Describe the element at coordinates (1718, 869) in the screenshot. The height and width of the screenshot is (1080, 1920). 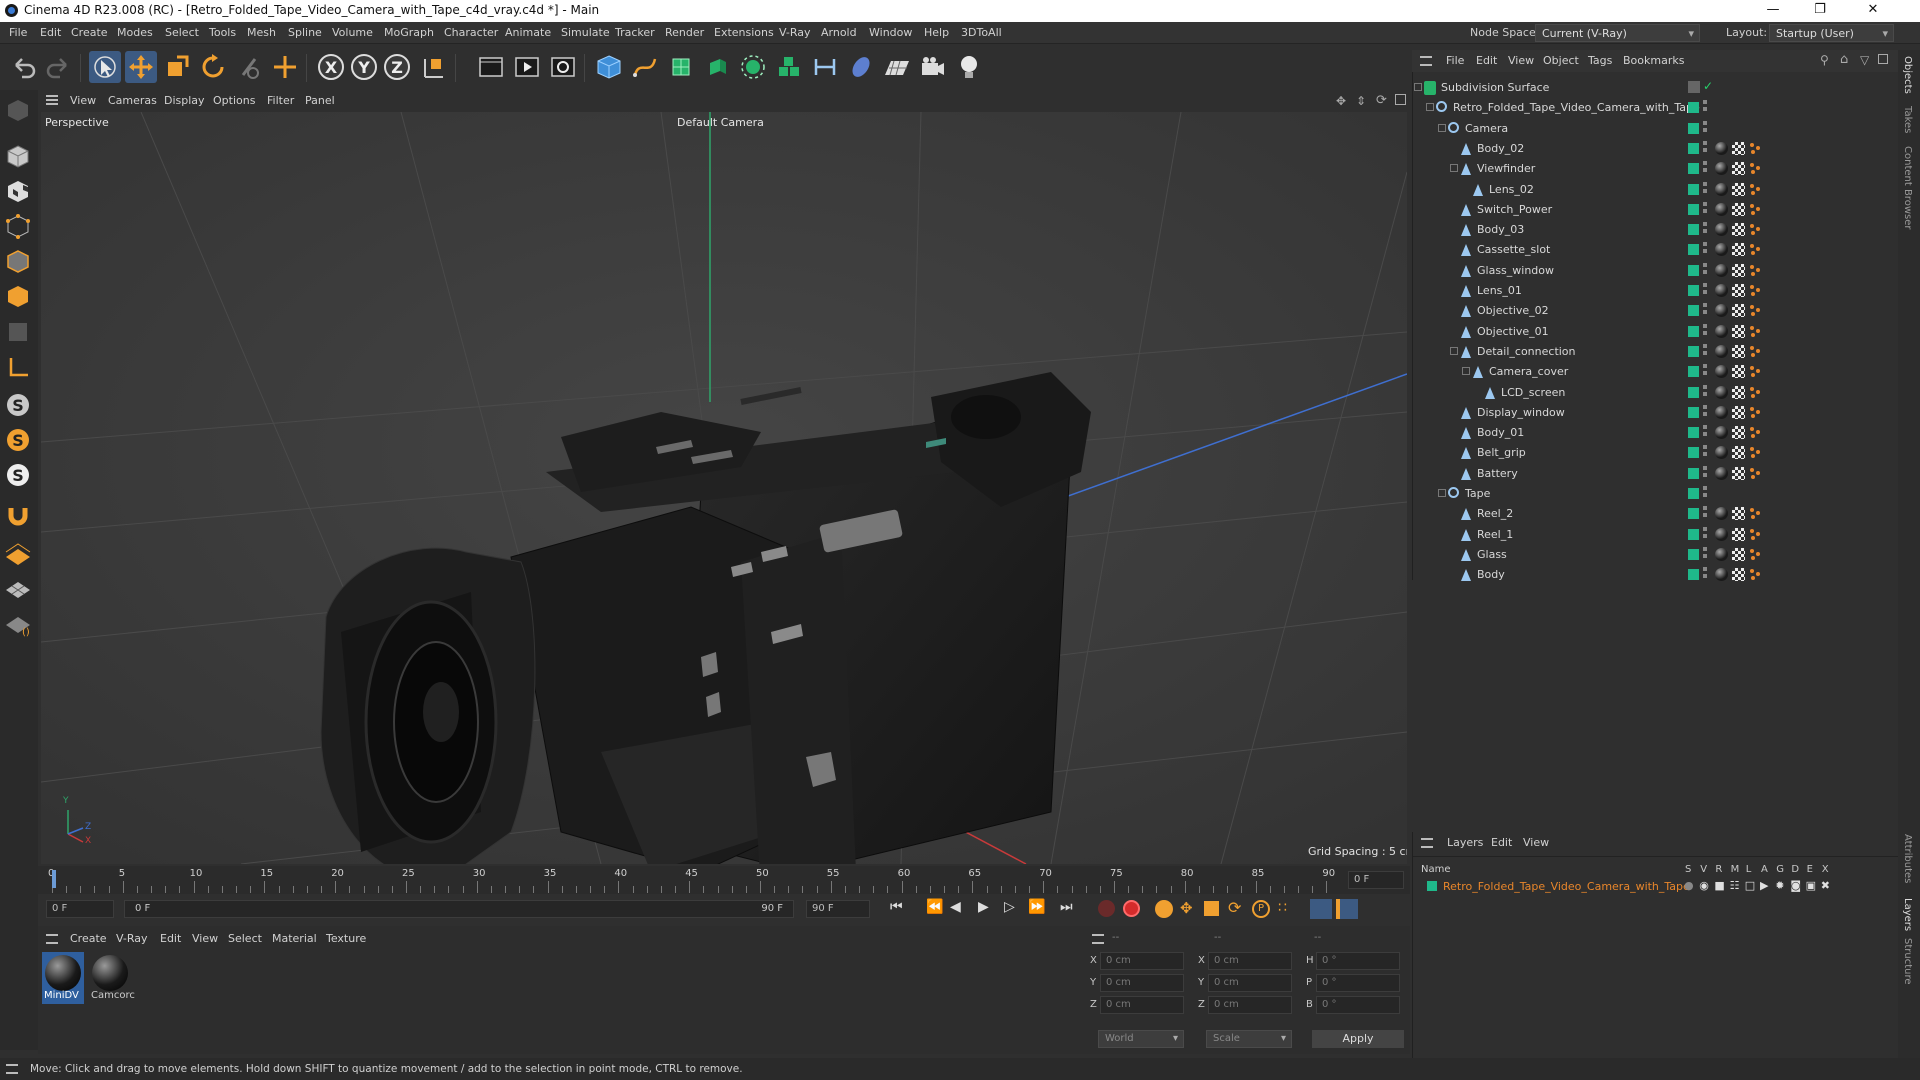
I see `layer-flag-header: R` at that location.